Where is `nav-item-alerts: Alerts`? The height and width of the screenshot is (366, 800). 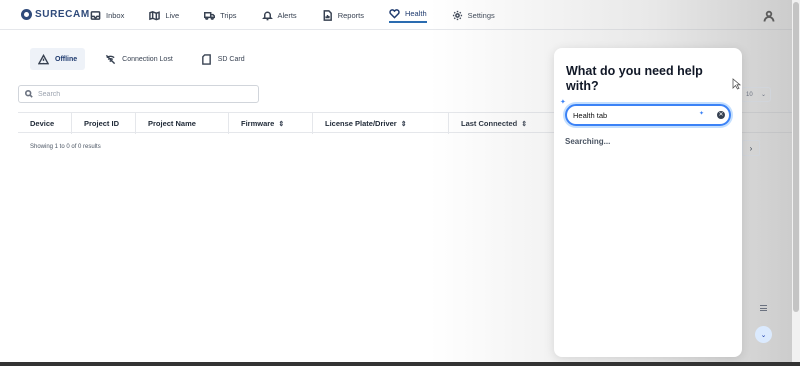
nav-item-alerts: Alerts is located at coordinates (279, 15).